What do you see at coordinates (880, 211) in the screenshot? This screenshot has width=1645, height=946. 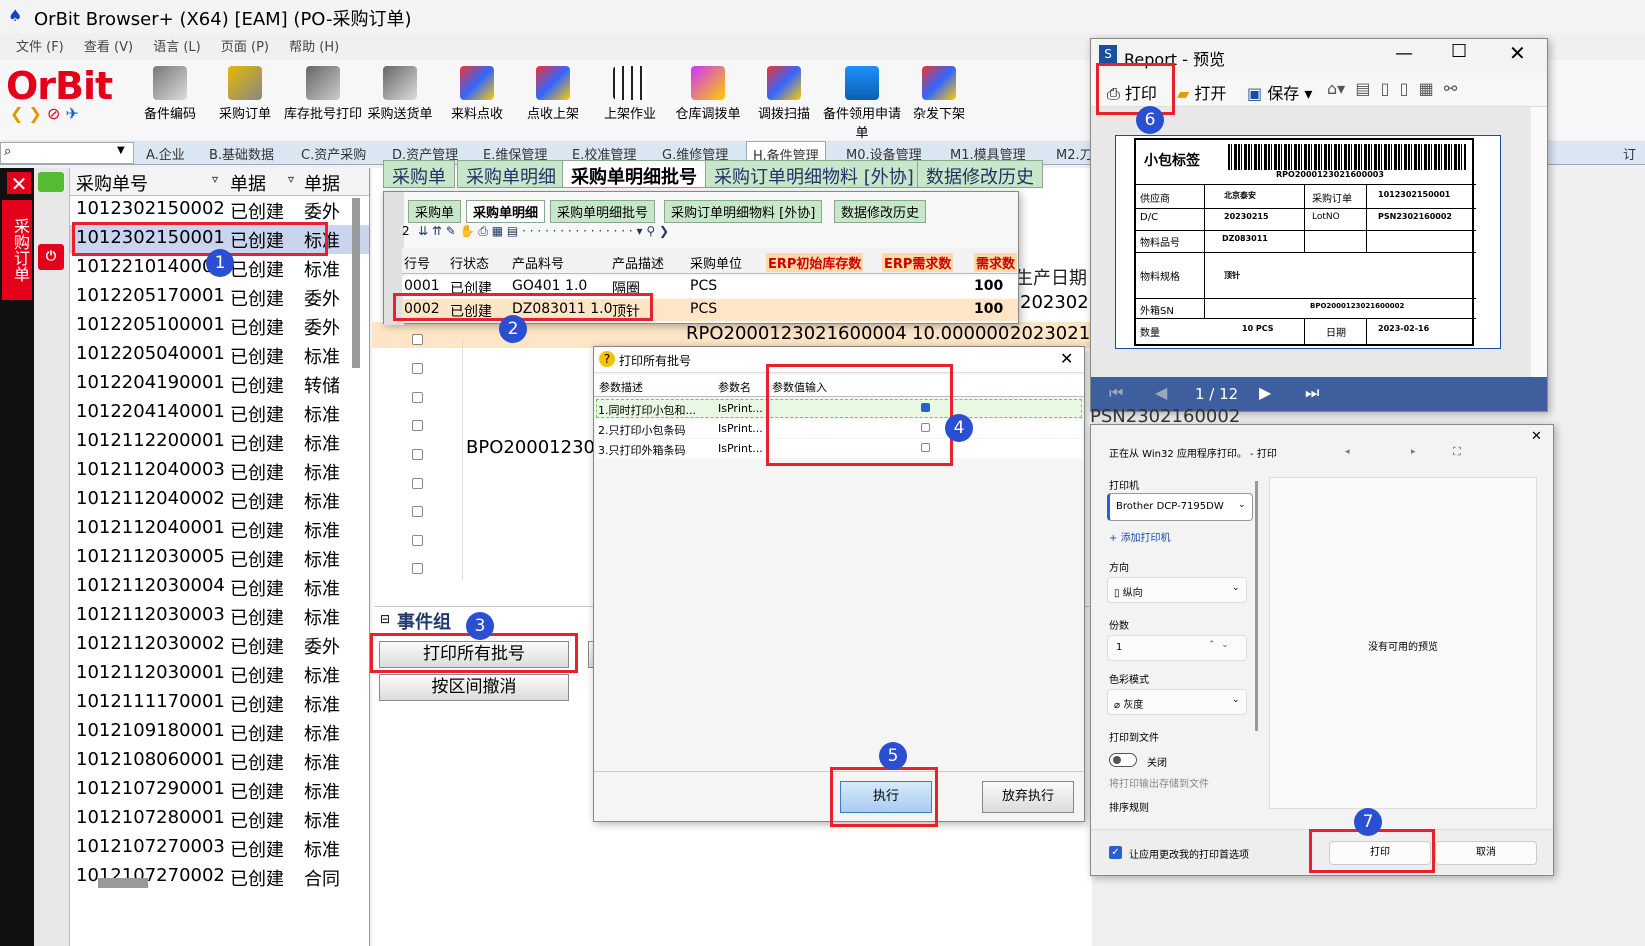 I see `inner-tab: 数据修改历史` at bounding box center [880, 211].